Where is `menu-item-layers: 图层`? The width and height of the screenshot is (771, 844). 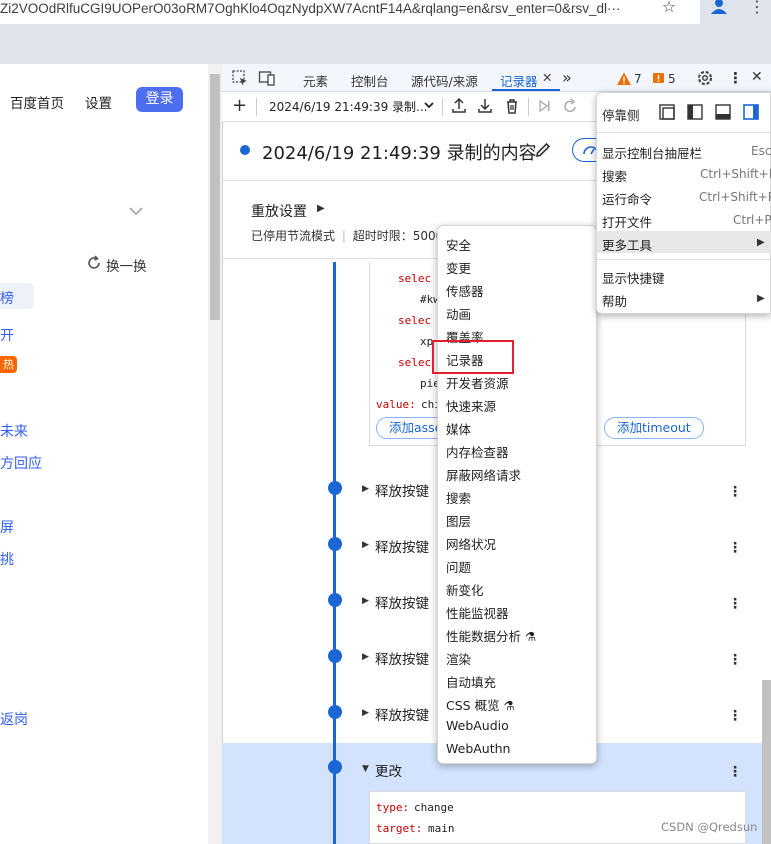
menu-item-layers: 图层 is located at coordinates (458, 520).